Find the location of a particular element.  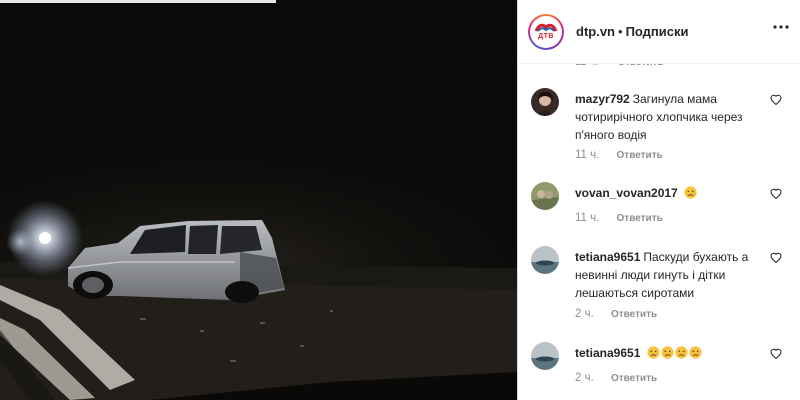

comment-username: vovan_vovan2017 is located at coordinates (626, 193).